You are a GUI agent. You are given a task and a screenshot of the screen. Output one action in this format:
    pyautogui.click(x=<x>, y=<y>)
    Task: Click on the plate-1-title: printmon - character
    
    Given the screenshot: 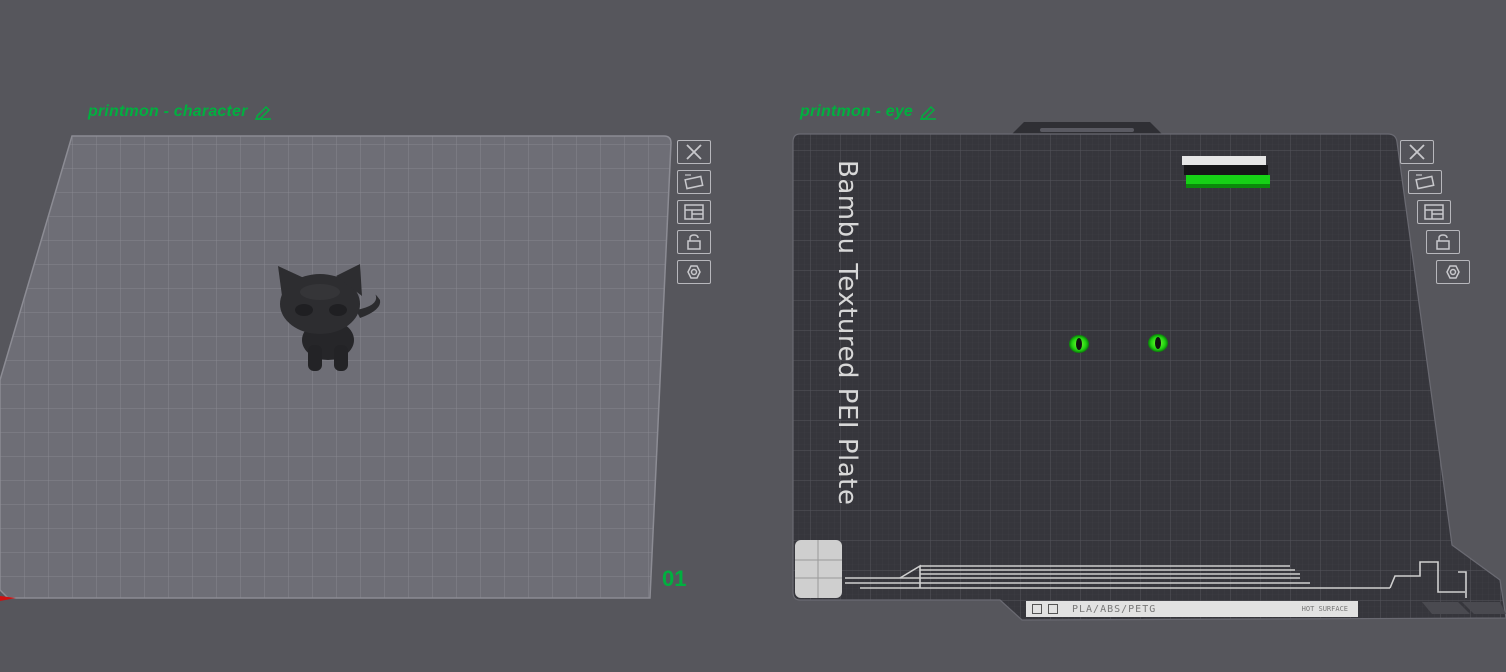 What is the action you would take?
    pyautogui.click(x=180, y=112)
    